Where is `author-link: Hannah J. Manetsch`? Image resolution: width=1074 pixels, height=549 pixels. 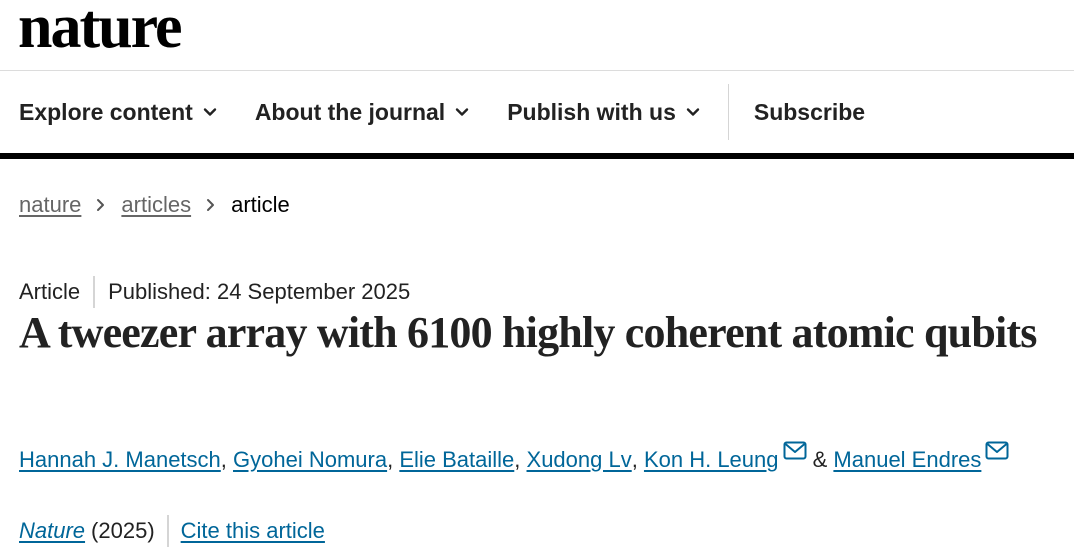 author-link: Hannah J. Manetsch is located at coordinates (120, 460).